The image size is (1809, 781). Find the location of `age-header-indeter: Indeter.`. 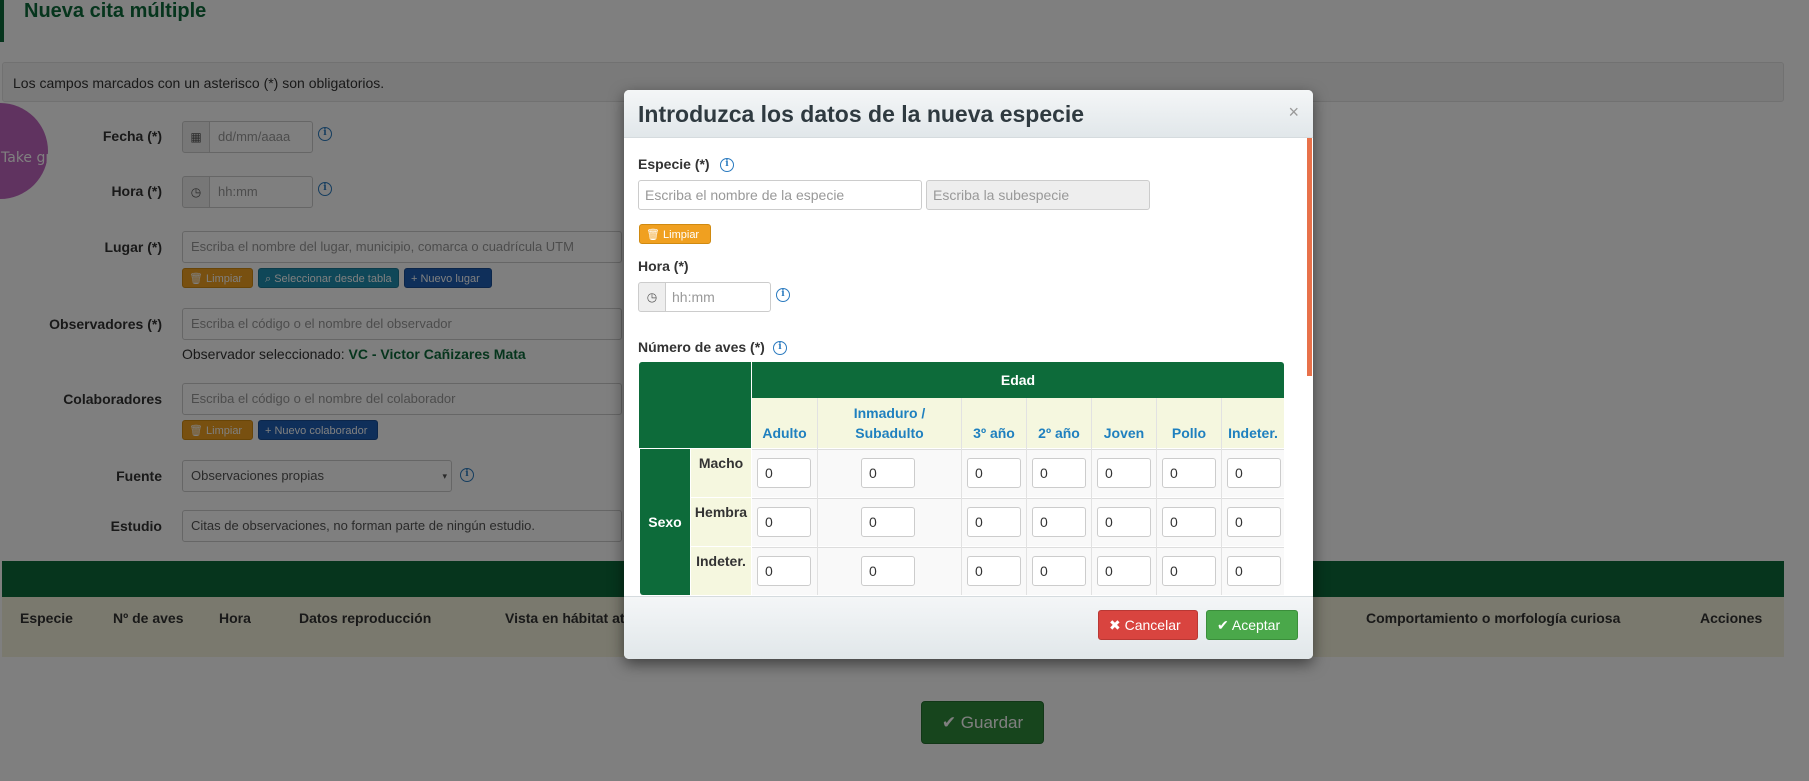

age-header-indeter: Indeter. is located at coordinates (1253, 423).